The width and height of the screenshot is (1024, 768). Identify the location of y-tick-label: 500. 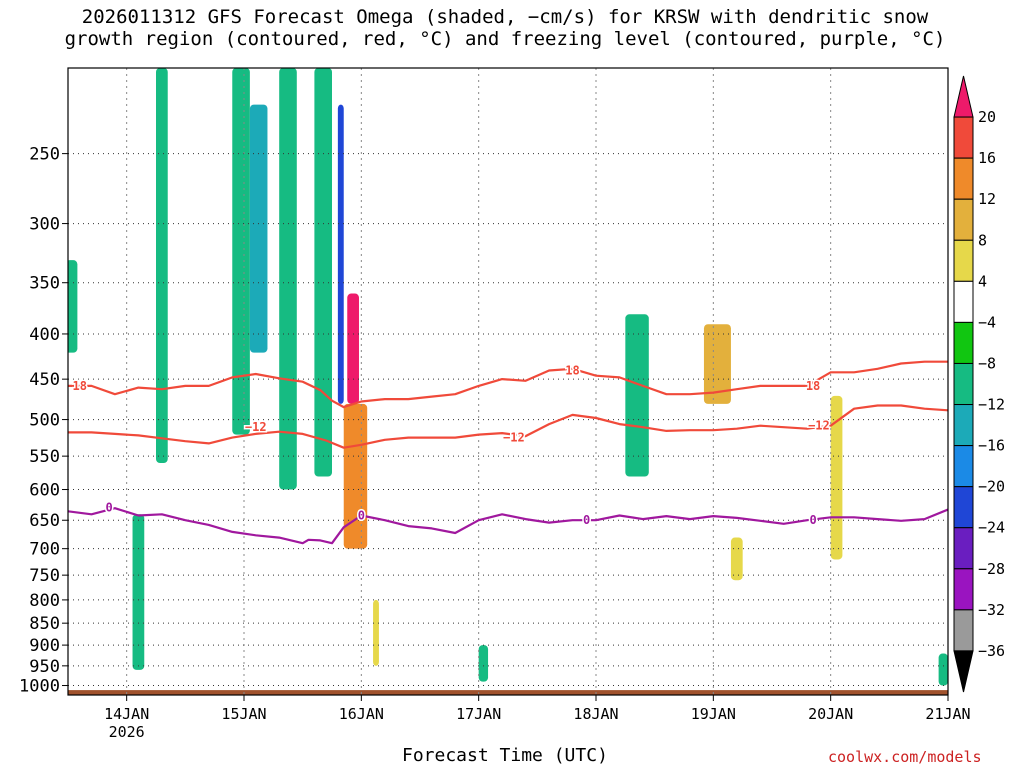
(44, 421).